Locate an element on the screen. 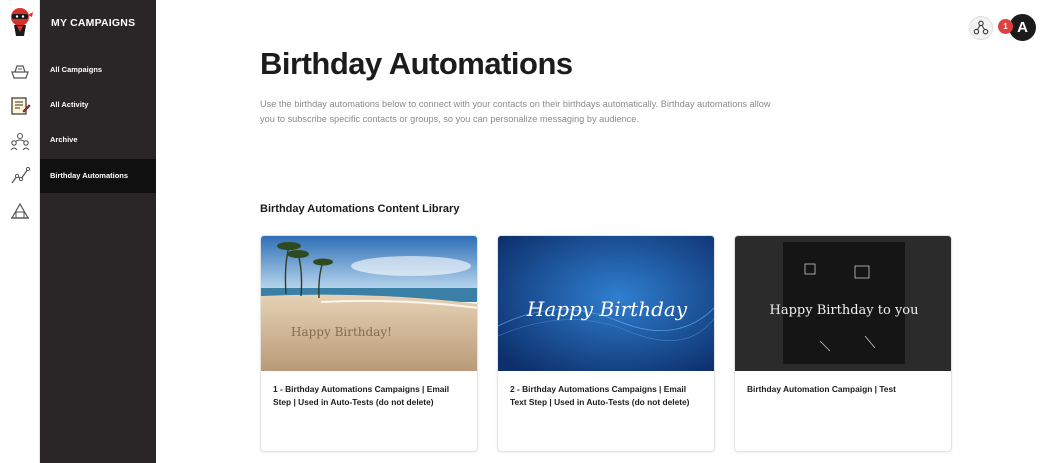 This screenshot has width=1040, height=463. templates-icon is located at coordinates (20, 211).